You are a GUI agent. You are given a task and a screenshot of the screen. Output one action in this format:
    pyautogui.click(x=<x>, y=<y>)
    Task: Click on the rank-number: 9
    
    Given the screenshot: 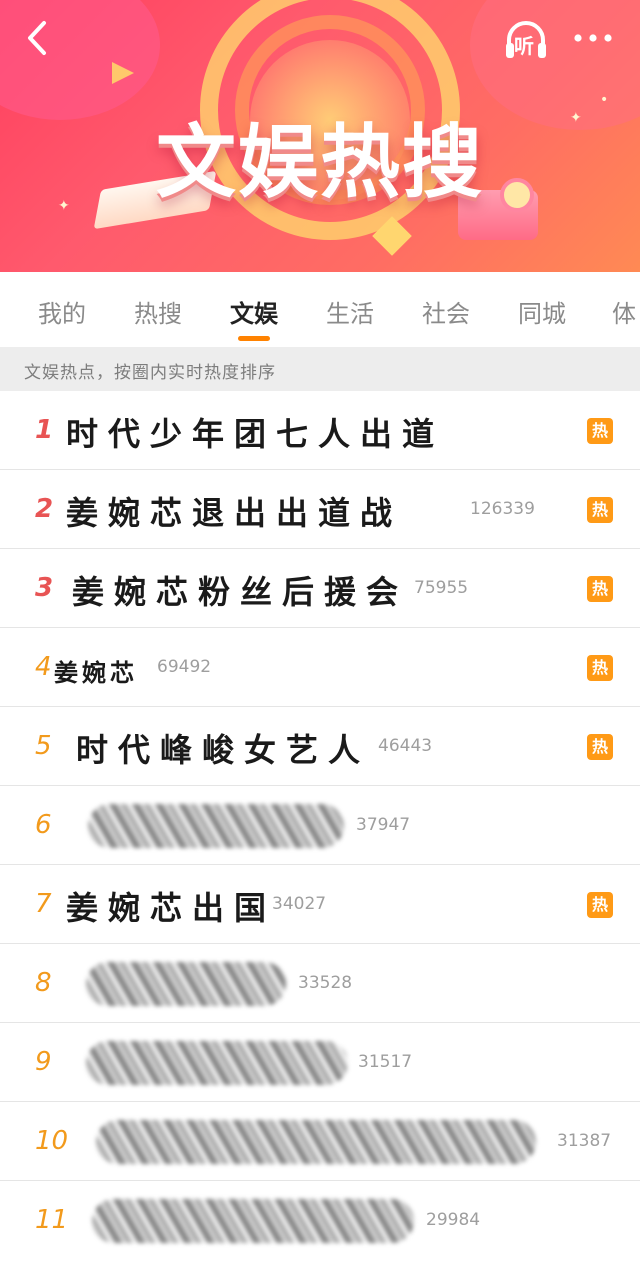 What is the action you would take?
    pyautogui.click(x=43, y=1062)
    